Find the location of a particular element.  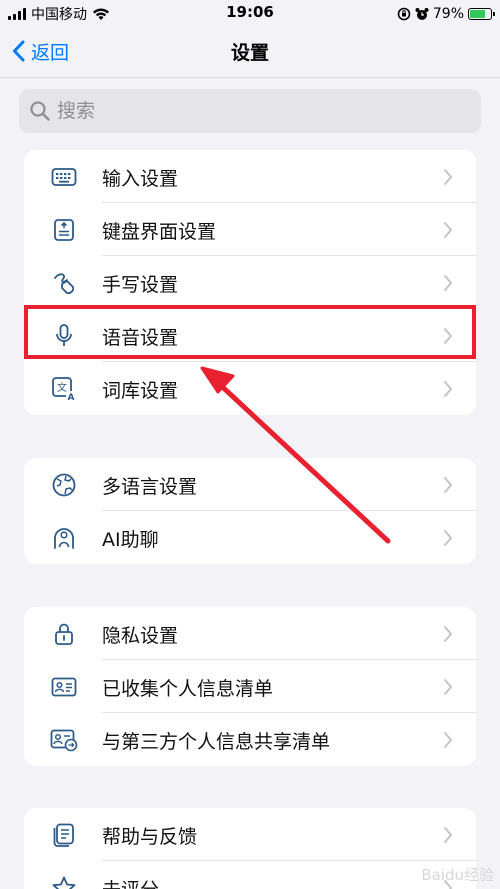

settings-item-help: 帮助与反馈 is located at coordinates (250, 834).